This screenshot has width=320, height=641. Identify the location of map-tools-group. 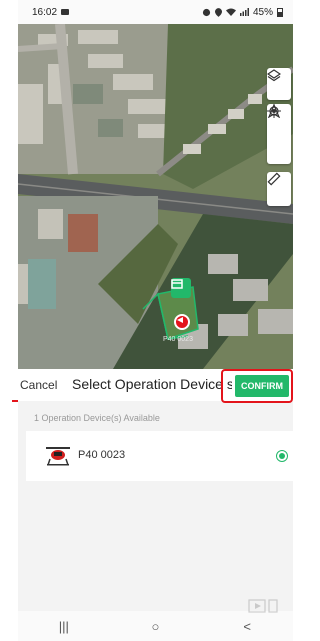
(279, 134).